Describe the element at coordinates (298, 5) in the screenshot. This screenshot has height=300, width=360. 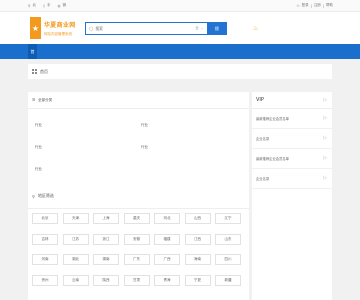
I see `user-icon: ⚇` at that location.